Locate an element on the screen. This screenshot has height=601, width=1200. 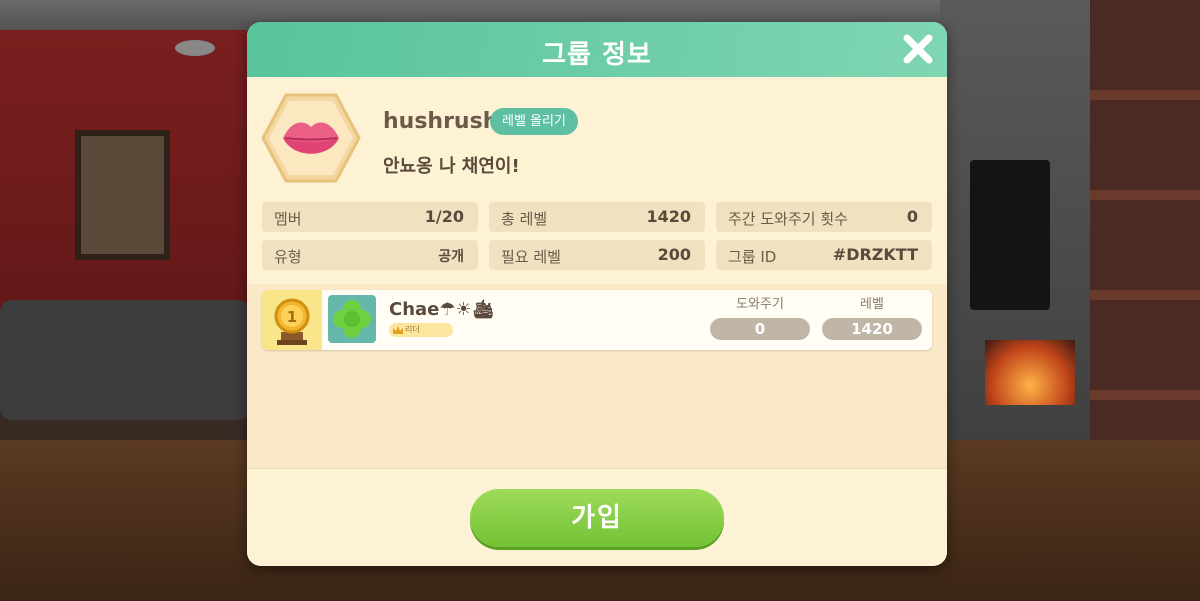
rank-medal: 1 is located at coordinates (292, 320).